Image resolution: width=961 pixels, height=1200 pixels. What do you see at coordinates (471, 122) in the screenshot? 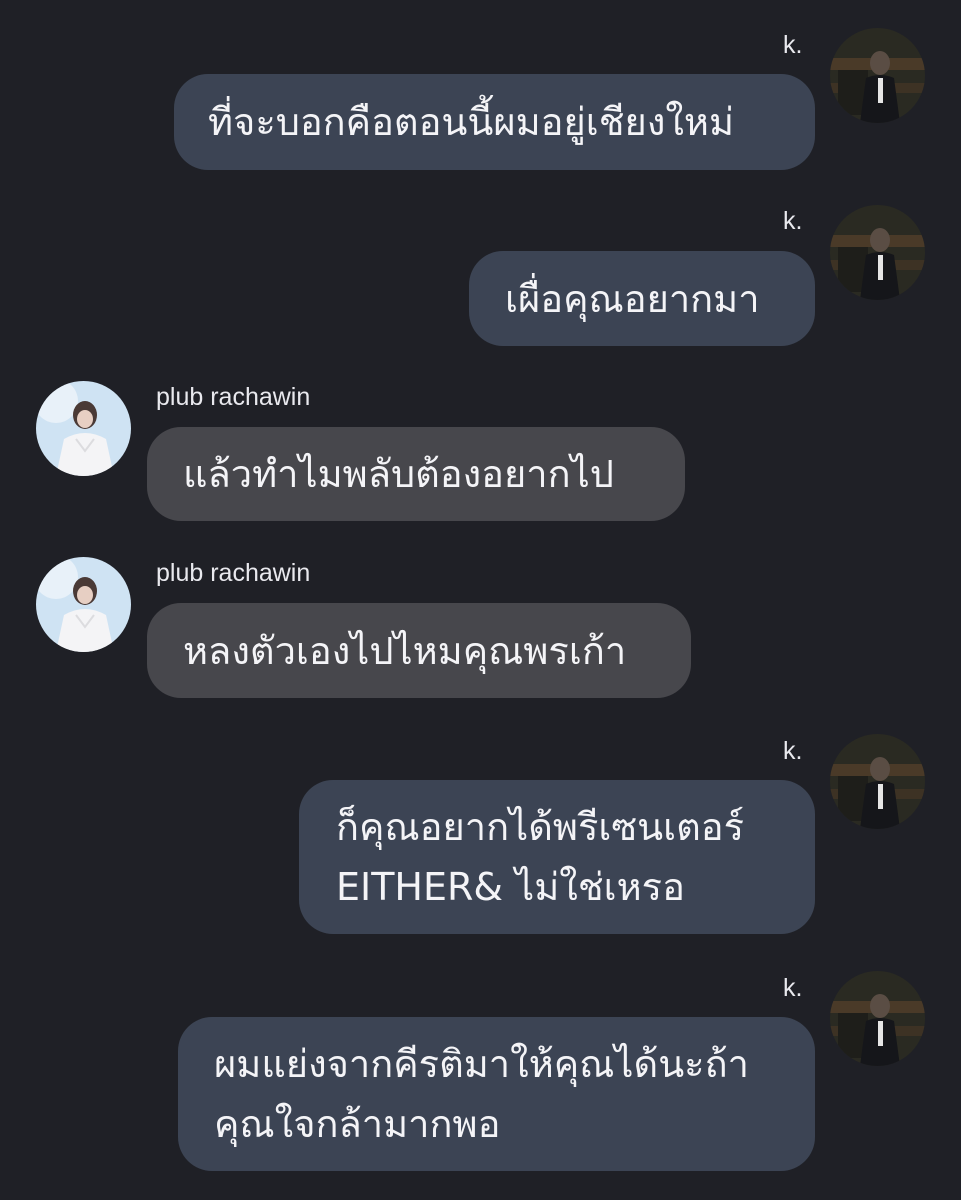
I see `message-text: ที่จะบอกคือตอนนี้ผมอยู่เชียงใหม่` at bounding box center [471, 122].